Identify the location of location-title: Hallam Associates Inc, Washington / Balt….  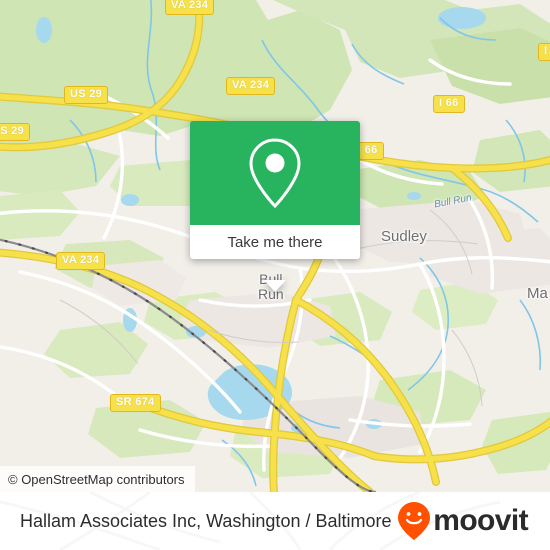
(206, 520).